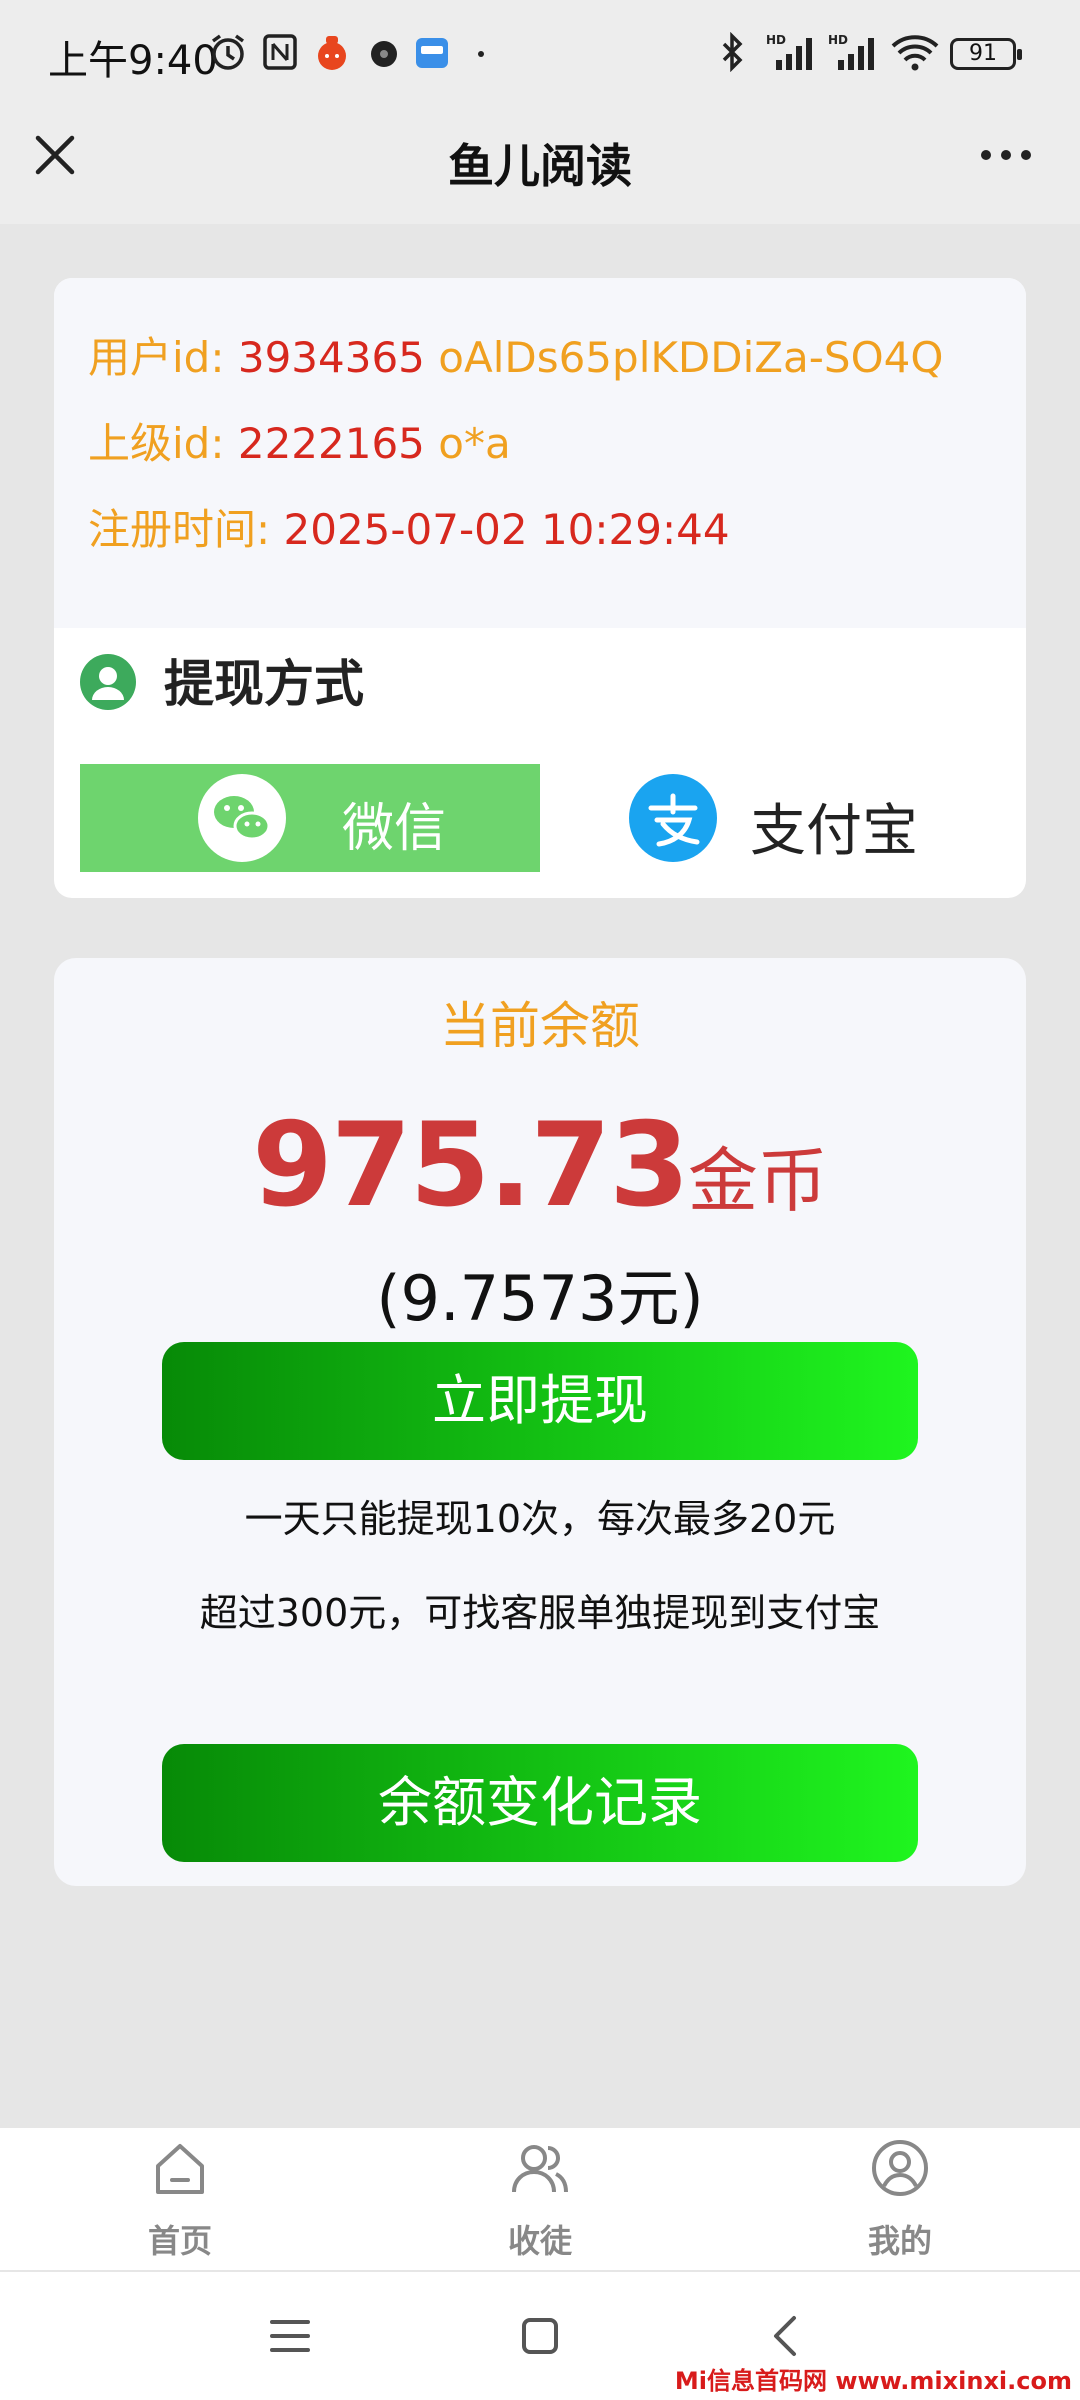  I want to click on menu-icon, so click(290, 2336).